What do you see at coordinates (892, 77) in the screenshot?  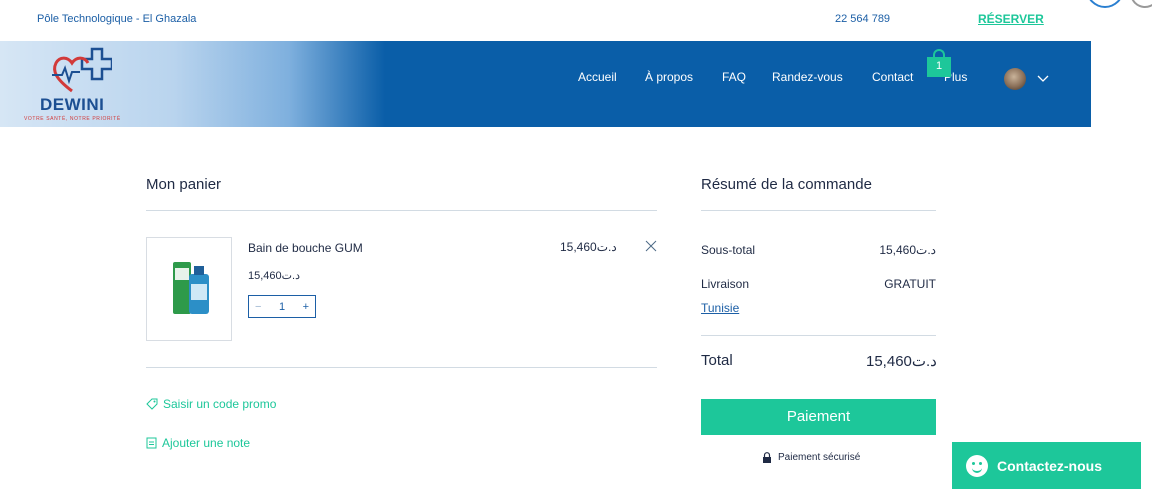 I see `nav-item-contact: Contact` at bounding box center [892, 77].